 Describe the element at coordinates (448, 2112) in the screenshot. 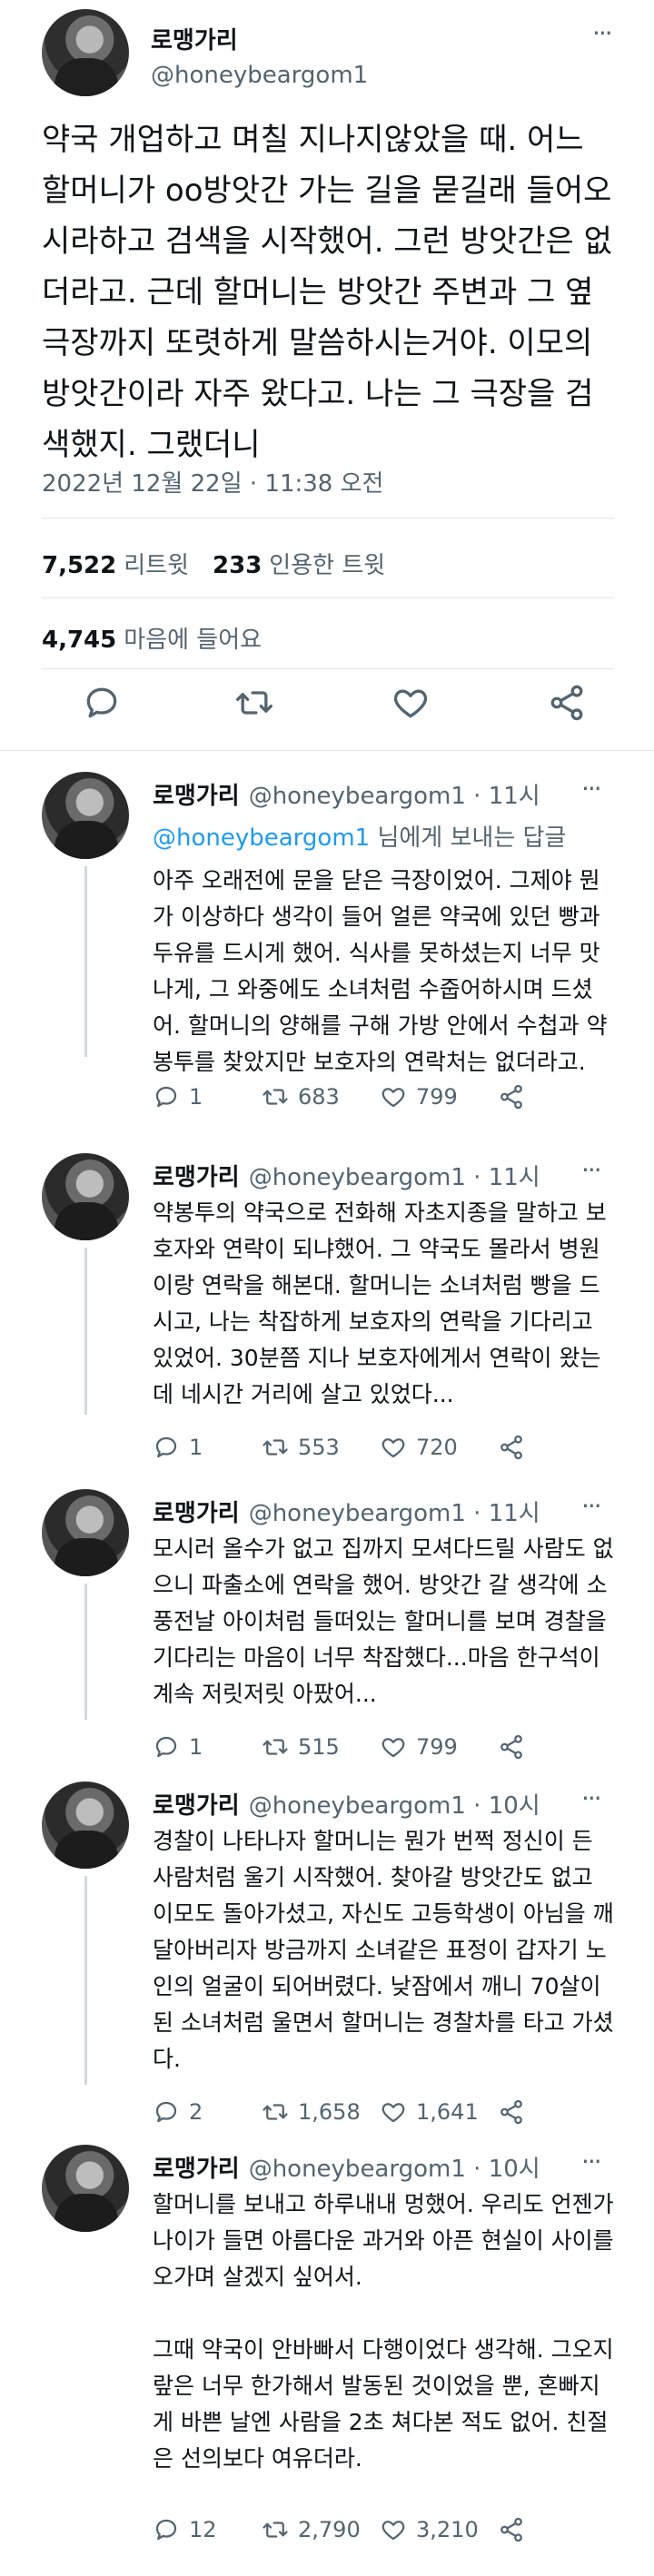

I see `like-count: 1,641` at that location.